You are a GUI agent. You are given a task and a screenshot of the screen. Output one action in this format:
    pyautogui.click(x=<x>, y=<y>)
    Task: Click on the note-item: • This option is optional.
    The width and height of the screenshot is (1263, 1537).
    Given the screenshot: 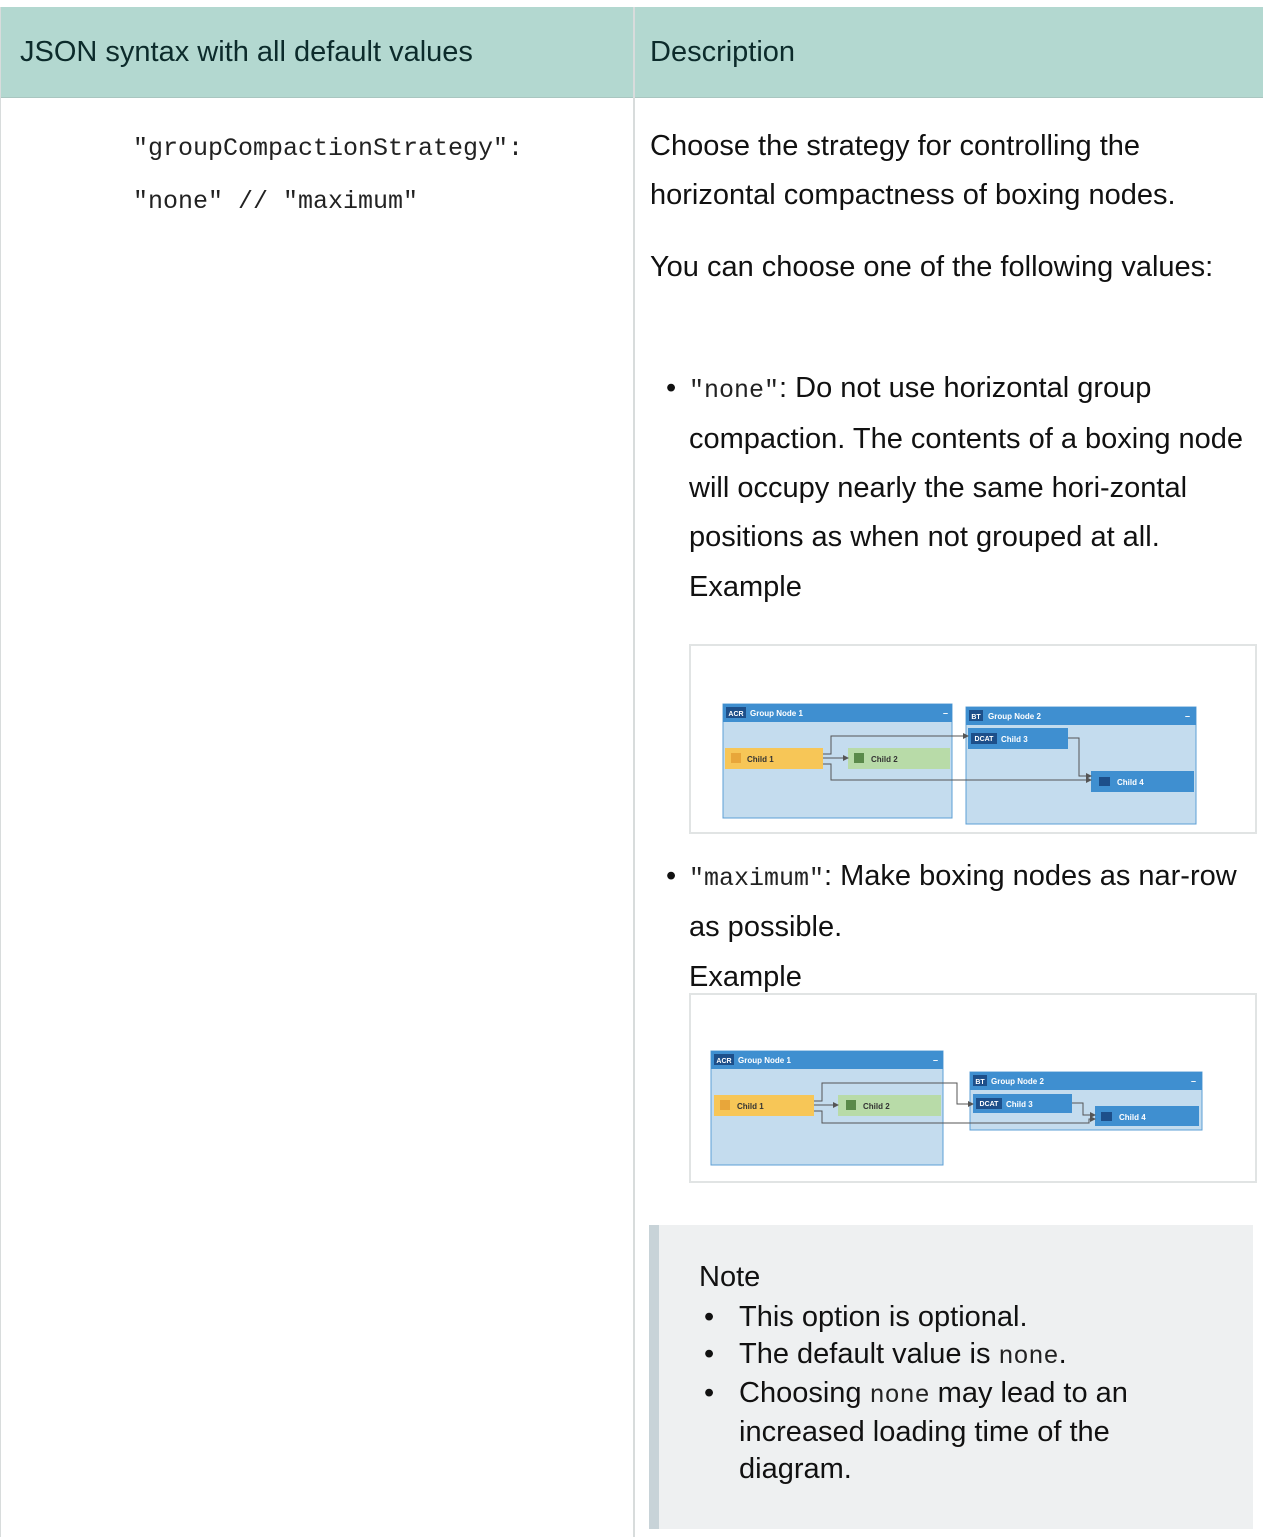 What is the action you would take?
    pyautogui.click(x=866, y=1317)
    